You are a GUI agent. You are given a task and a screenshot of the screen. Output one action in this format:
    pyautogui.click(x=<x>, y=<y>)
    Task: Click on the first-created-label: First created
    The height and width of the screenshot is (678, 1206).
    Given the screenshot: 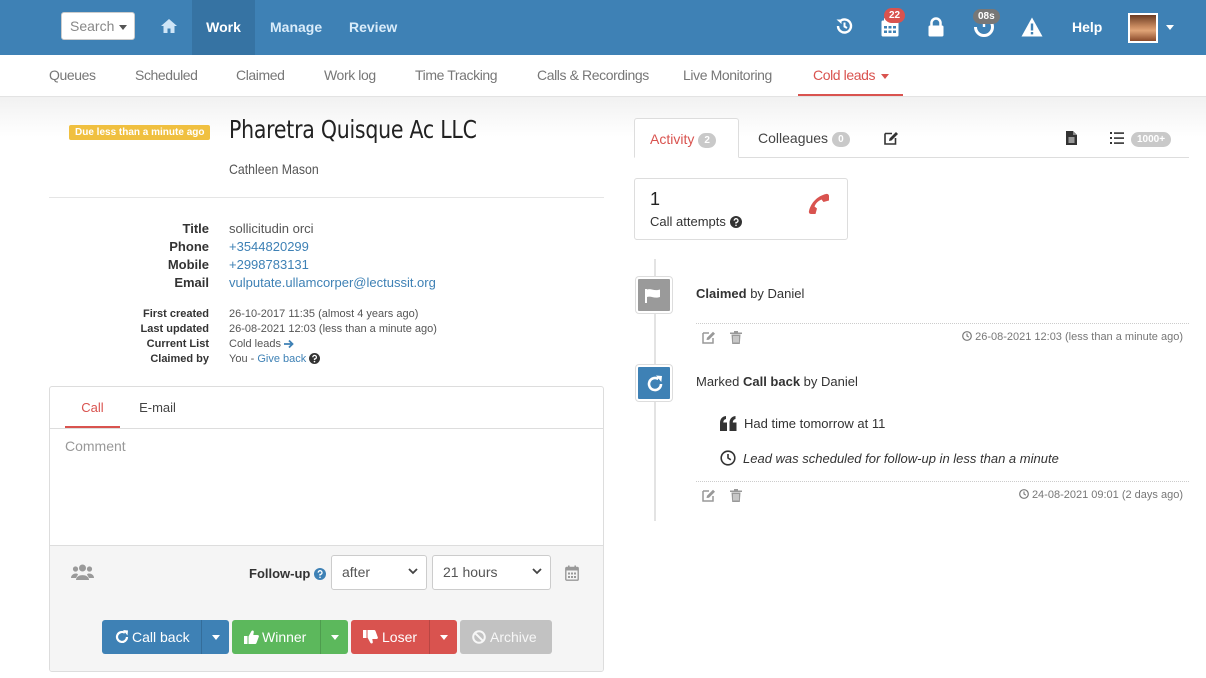 What is the action you would take?
    pyautogui.click(x=175, y=314)
    